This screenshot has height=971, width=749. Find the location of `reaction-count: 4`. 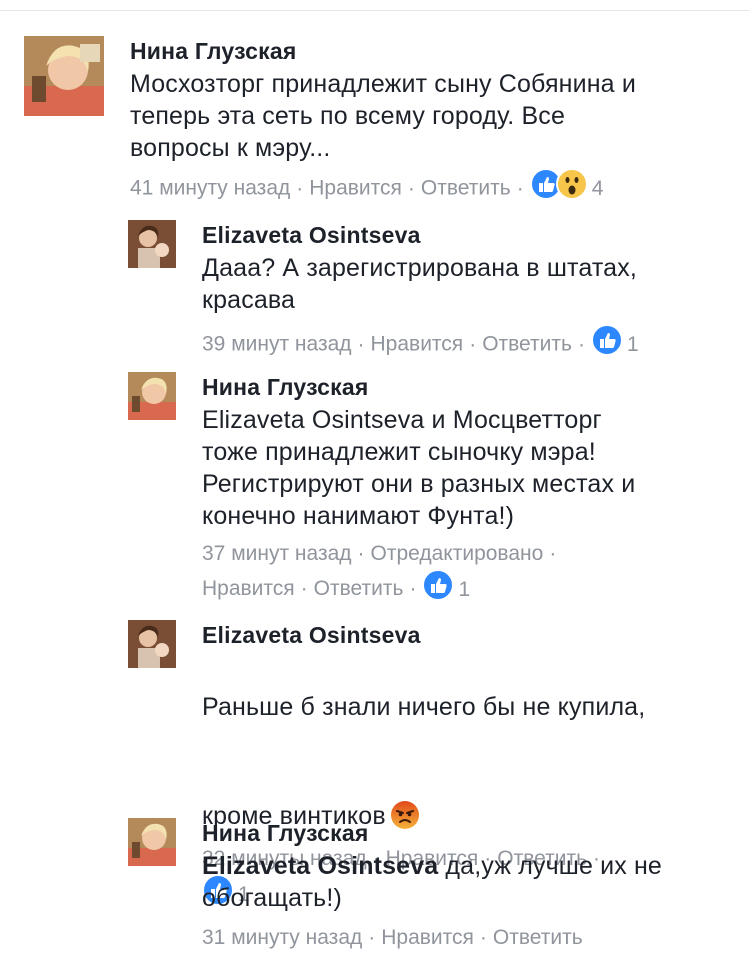

reaction-count: 4 is located at coordinates (597, 188).